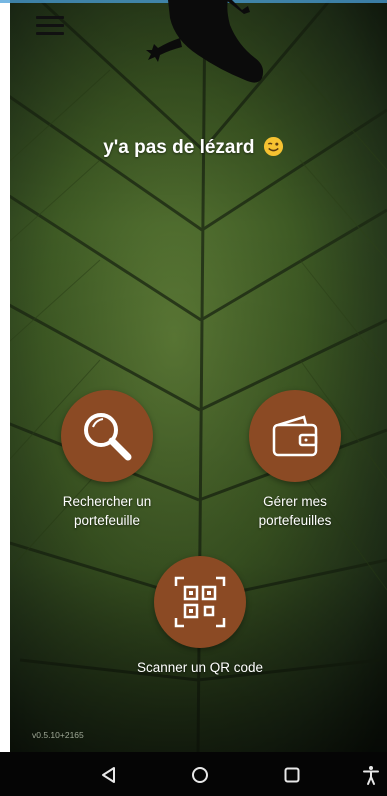  I want to click on search-wallet-button: Rechercher un portefeuille, so click(107, 460).